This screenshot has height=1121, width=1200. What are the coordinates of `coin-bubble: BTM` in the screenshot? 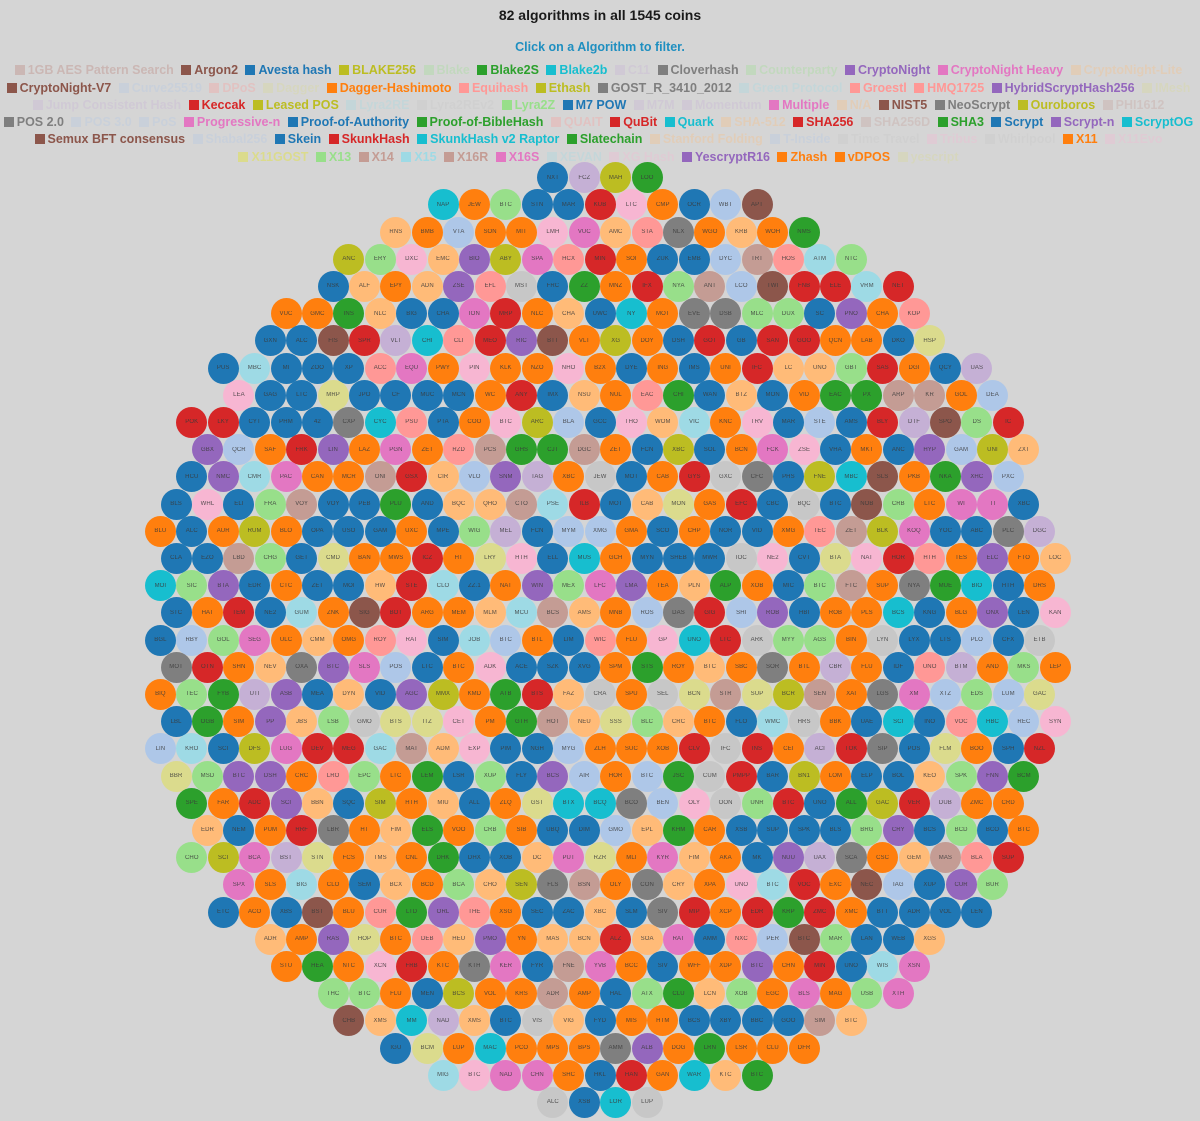 It's located at (961, 667).